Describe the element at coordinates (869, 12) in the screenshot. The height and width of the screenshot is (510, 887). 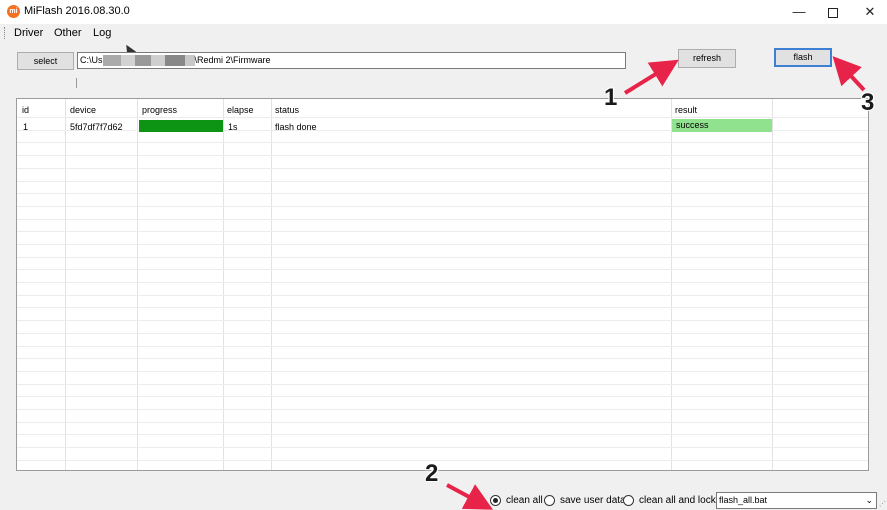
I see `close-button: ✕` at that location.